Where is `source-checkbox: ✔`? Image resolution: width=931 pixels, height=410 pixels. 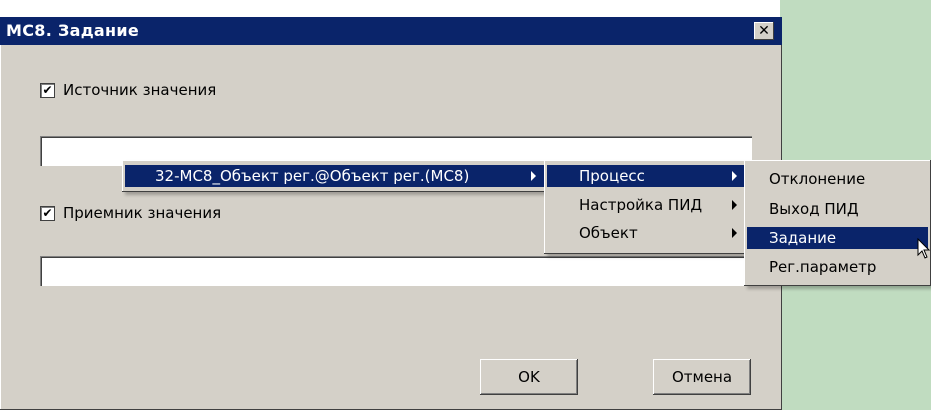 source-checkbox: ✔ is located at coordinates (47, 90).